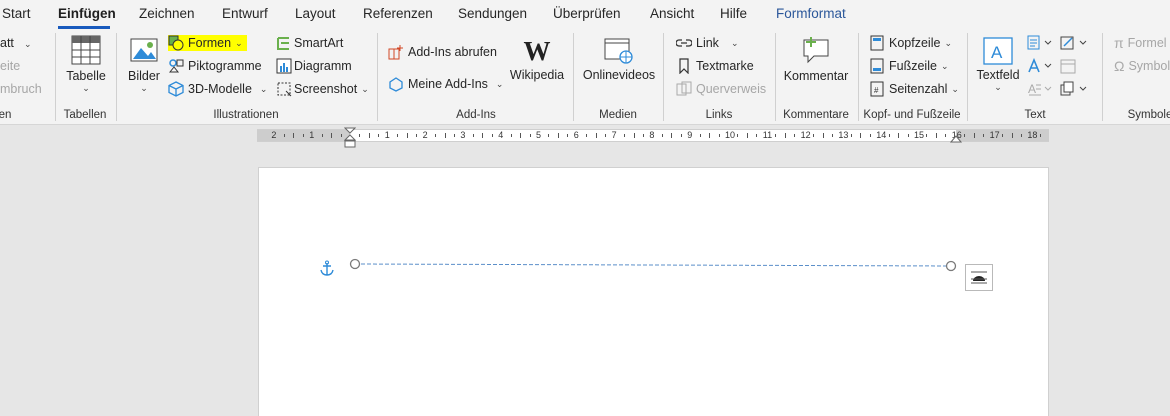 The height and width of the screenshot is (416, 1170). I want to click on page-number-button: # Seitenzahl ⌄, so click(914, 89).